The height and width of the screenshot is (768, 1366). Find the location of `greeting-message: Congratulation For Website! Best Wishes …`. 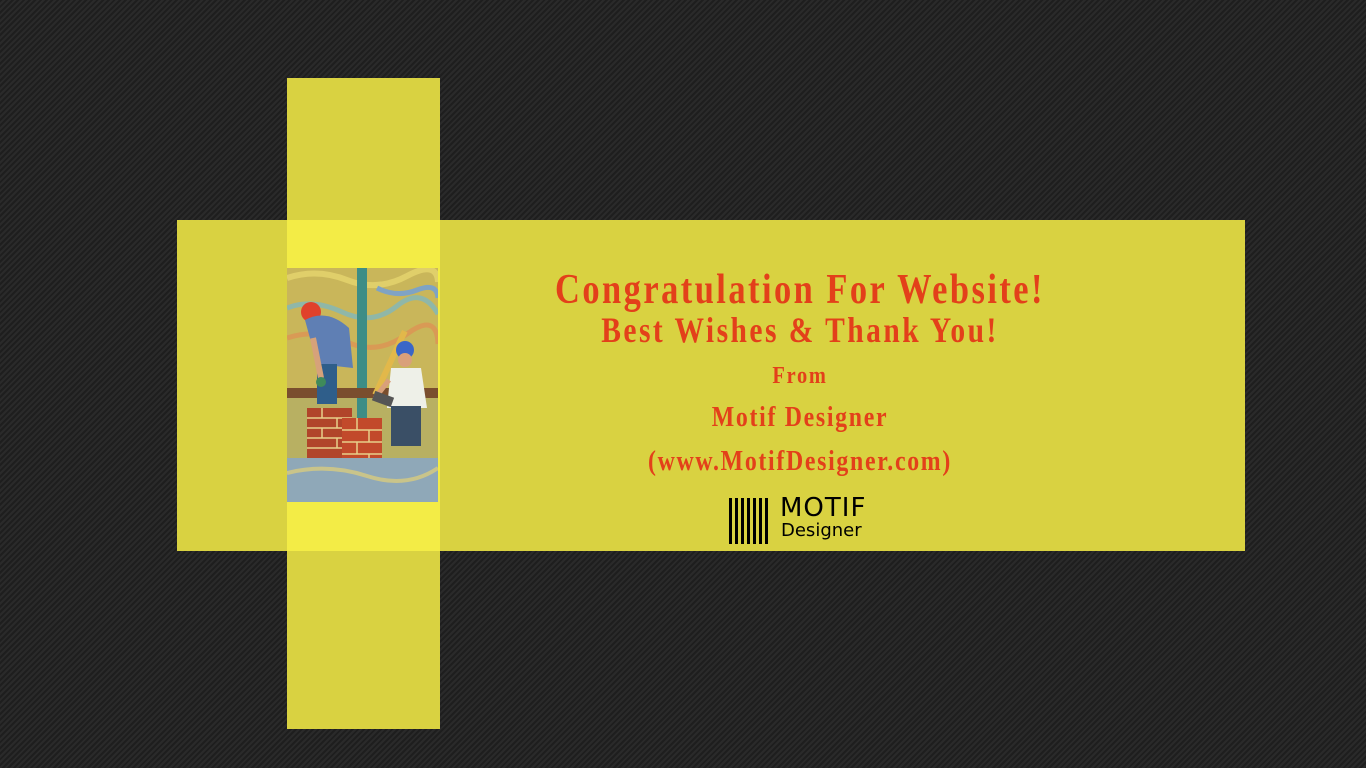

greeting-message: Congratulation For Website! Best Wishes … is located at coordinates (800, 370).